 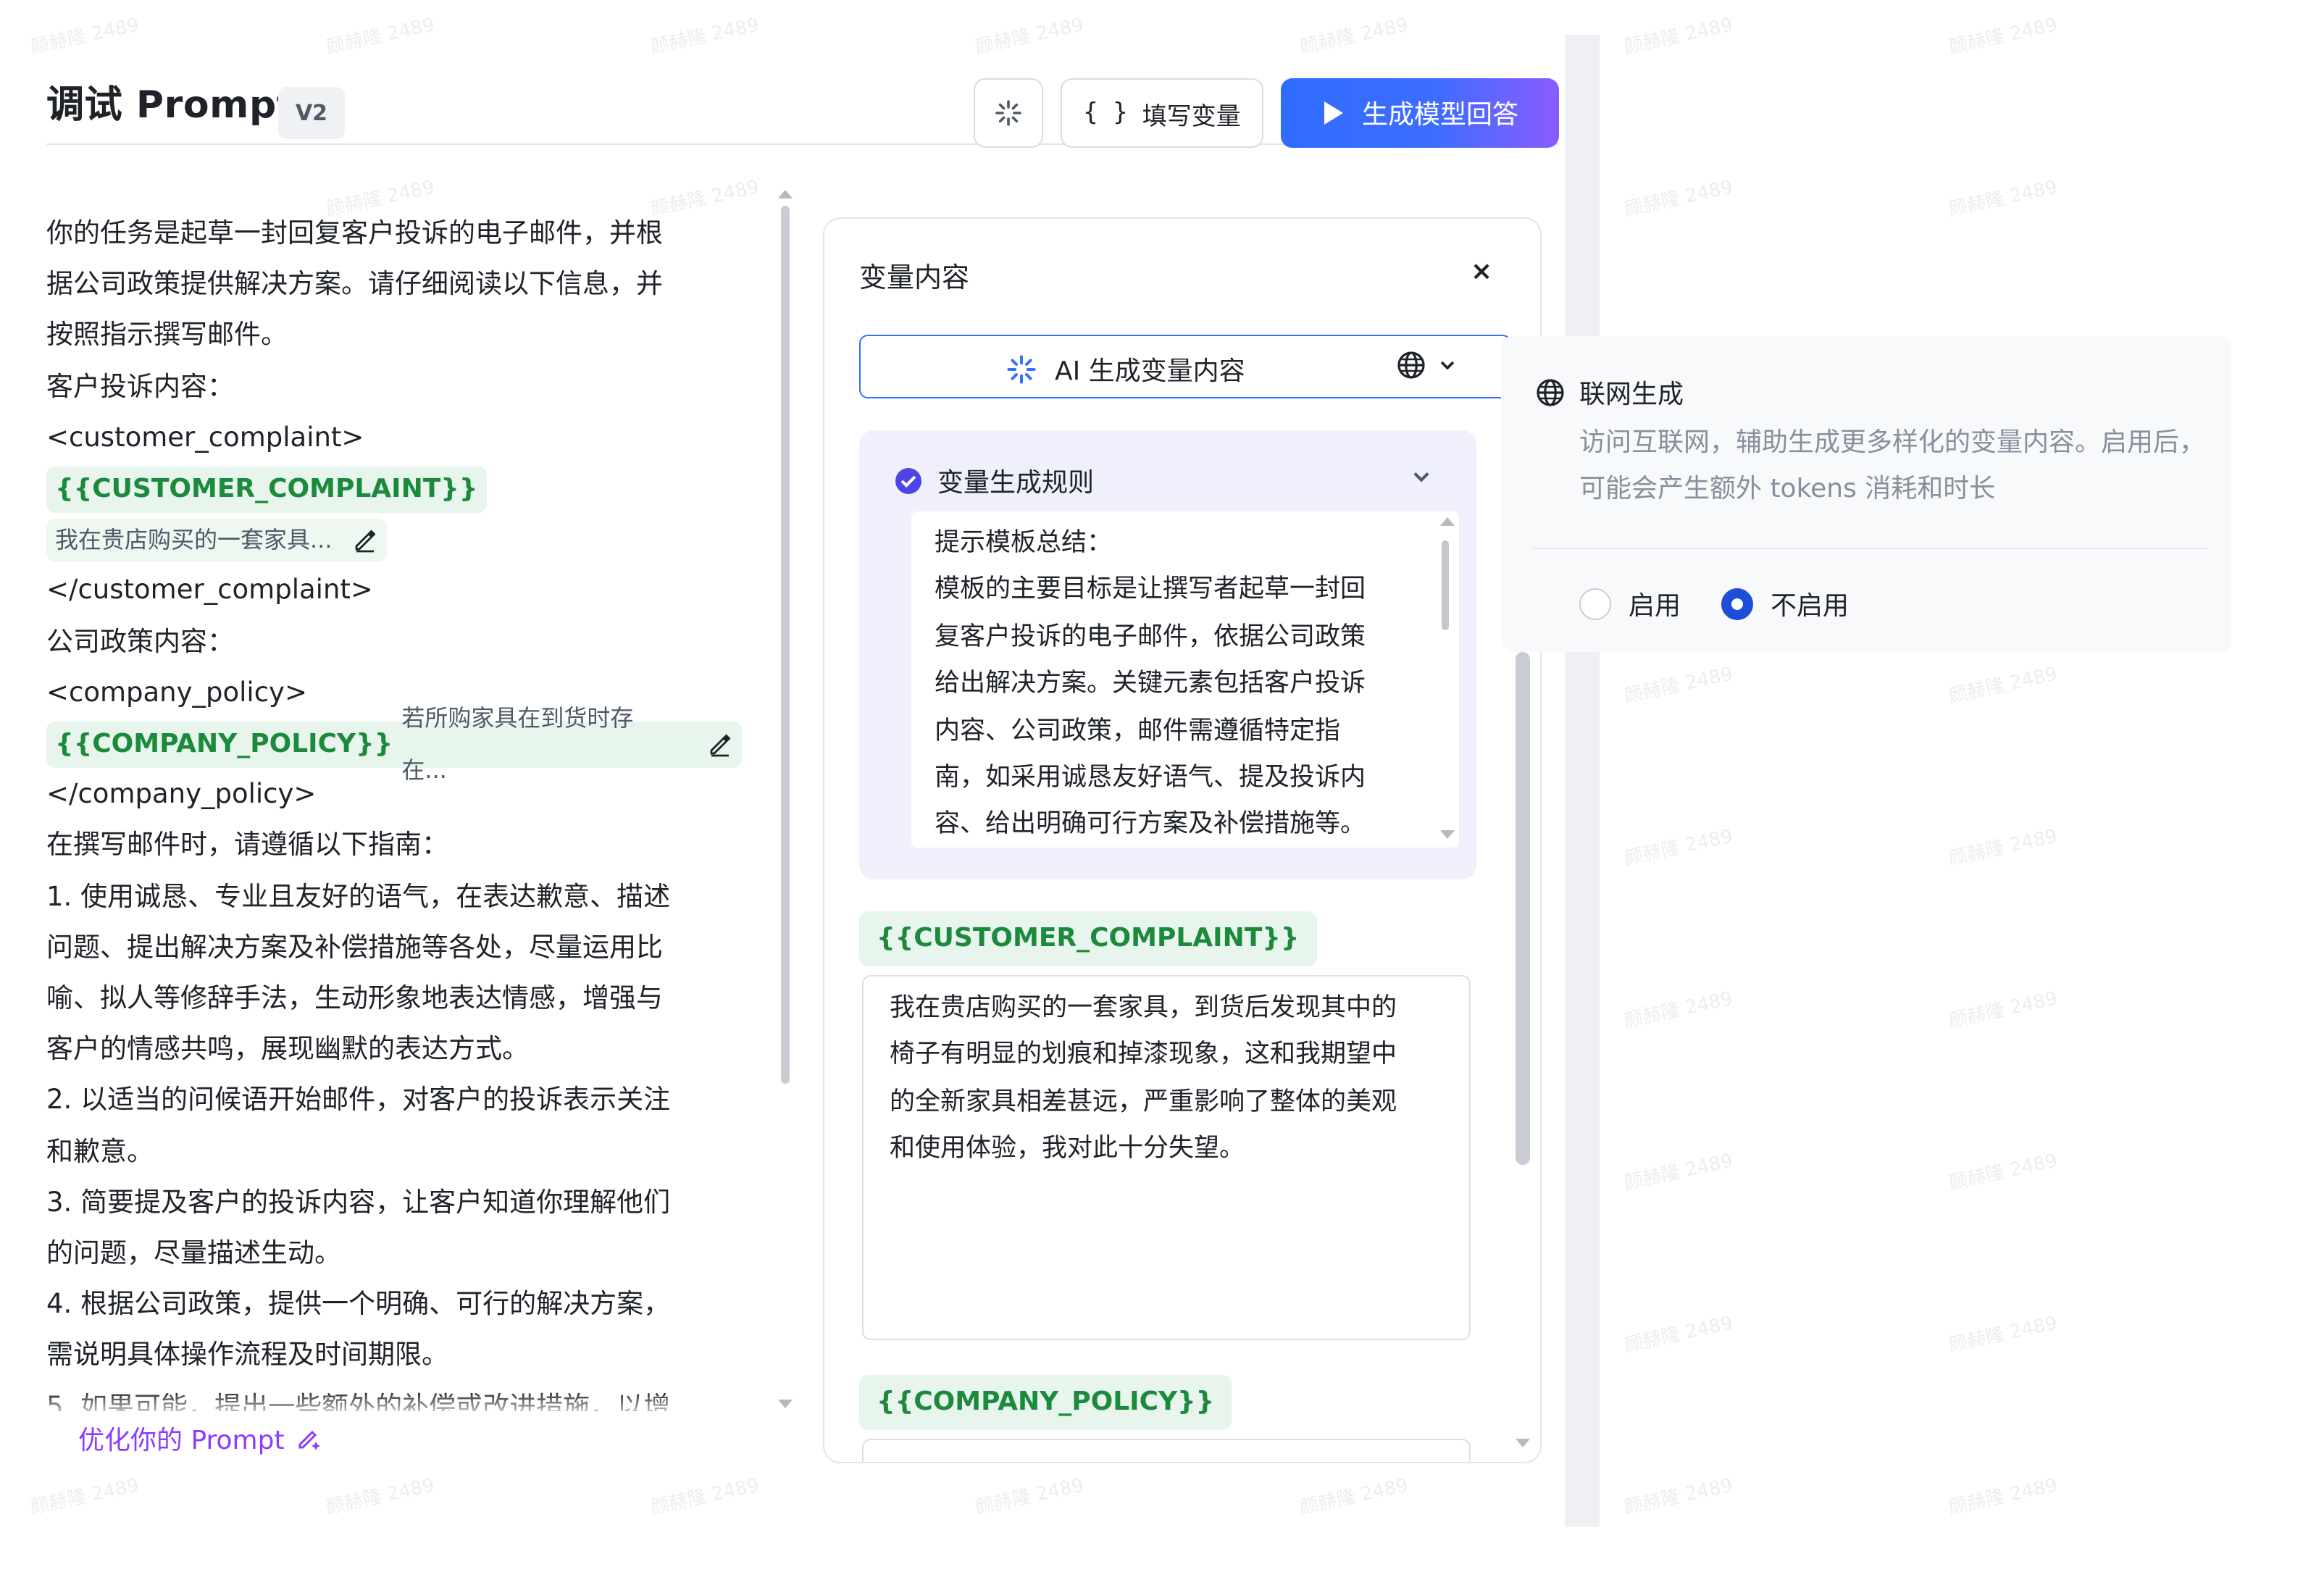 What do you see at coordinates (1088, 938) in the screenshot?
I see `variable-tag-customer-complaint: {{CUSTOMER_COMPLAINT}}` at bounding box center [1088, 938].